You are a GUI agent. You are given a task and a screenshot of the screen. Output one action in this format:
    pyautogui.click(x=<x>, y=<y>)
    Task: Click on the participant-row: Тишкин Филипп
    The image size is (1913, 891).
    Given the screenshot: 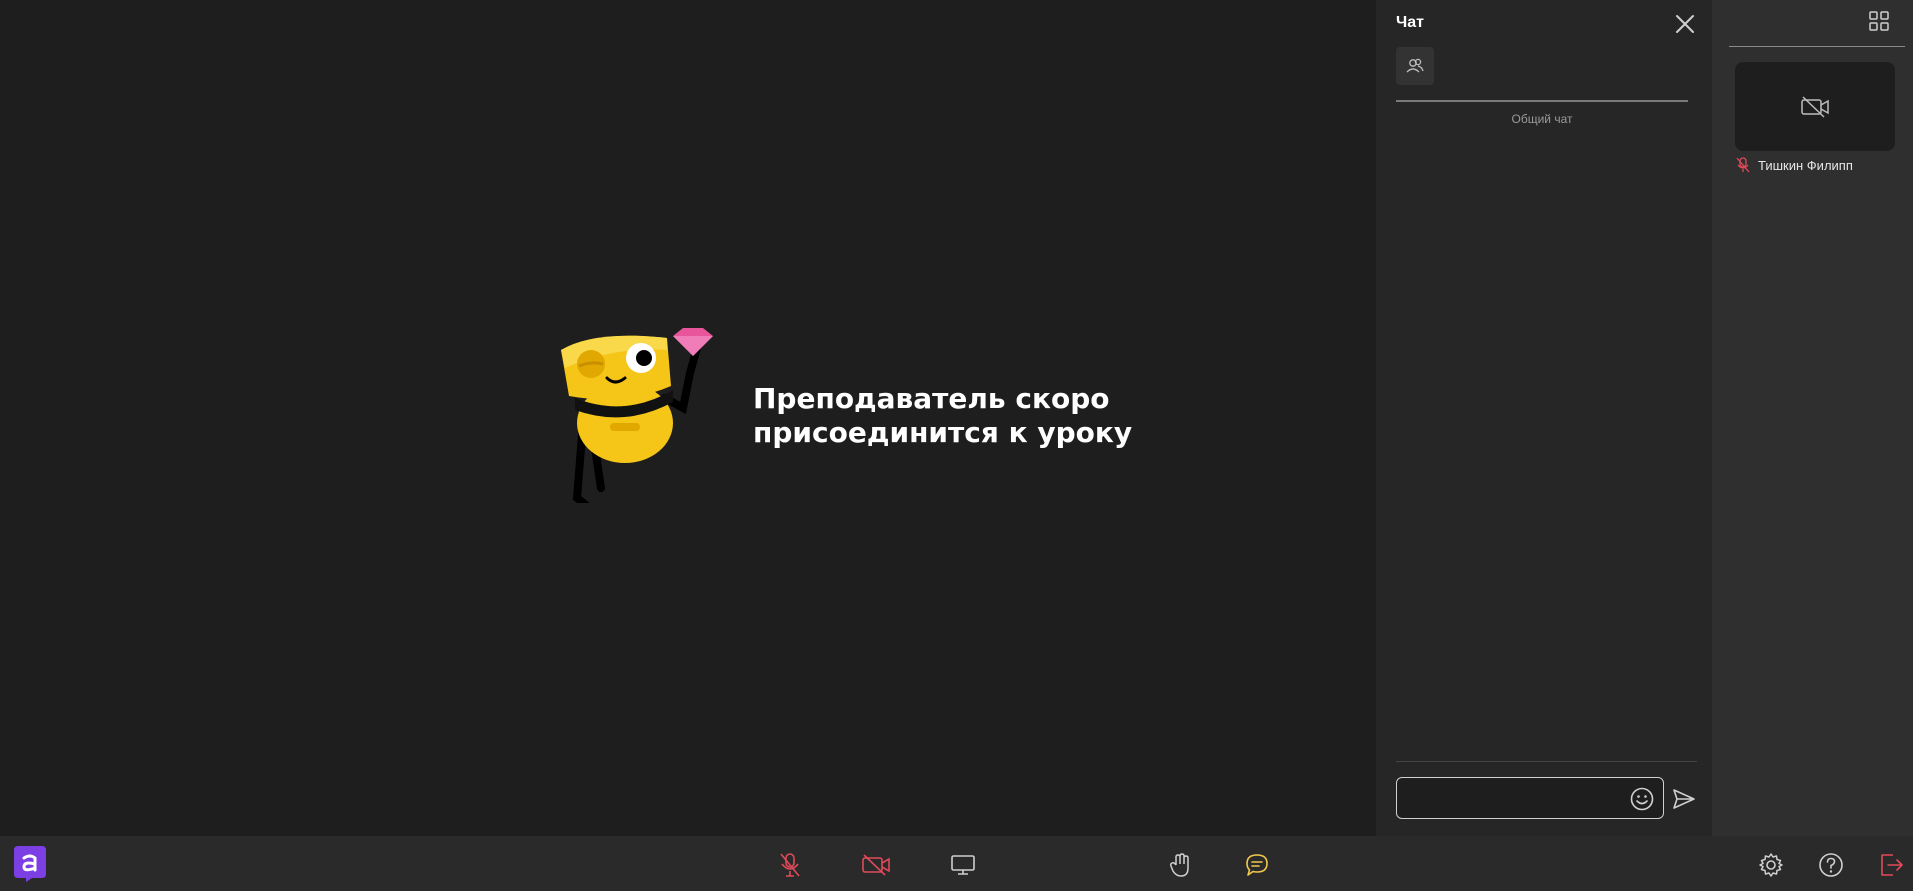 What is the action you would take?
    pyautogui.click(x=1794, y=165)
    